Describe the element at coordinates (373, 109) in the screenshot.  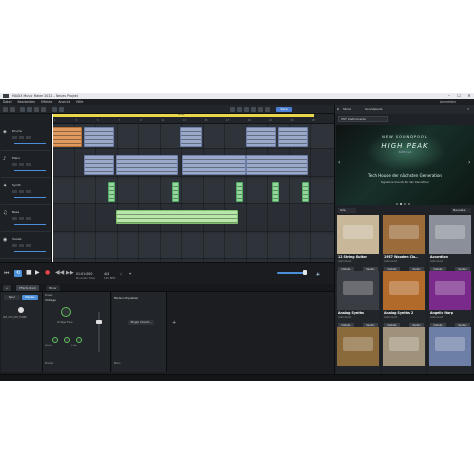
I see `tab-soundpools: Soundpools` at that location.